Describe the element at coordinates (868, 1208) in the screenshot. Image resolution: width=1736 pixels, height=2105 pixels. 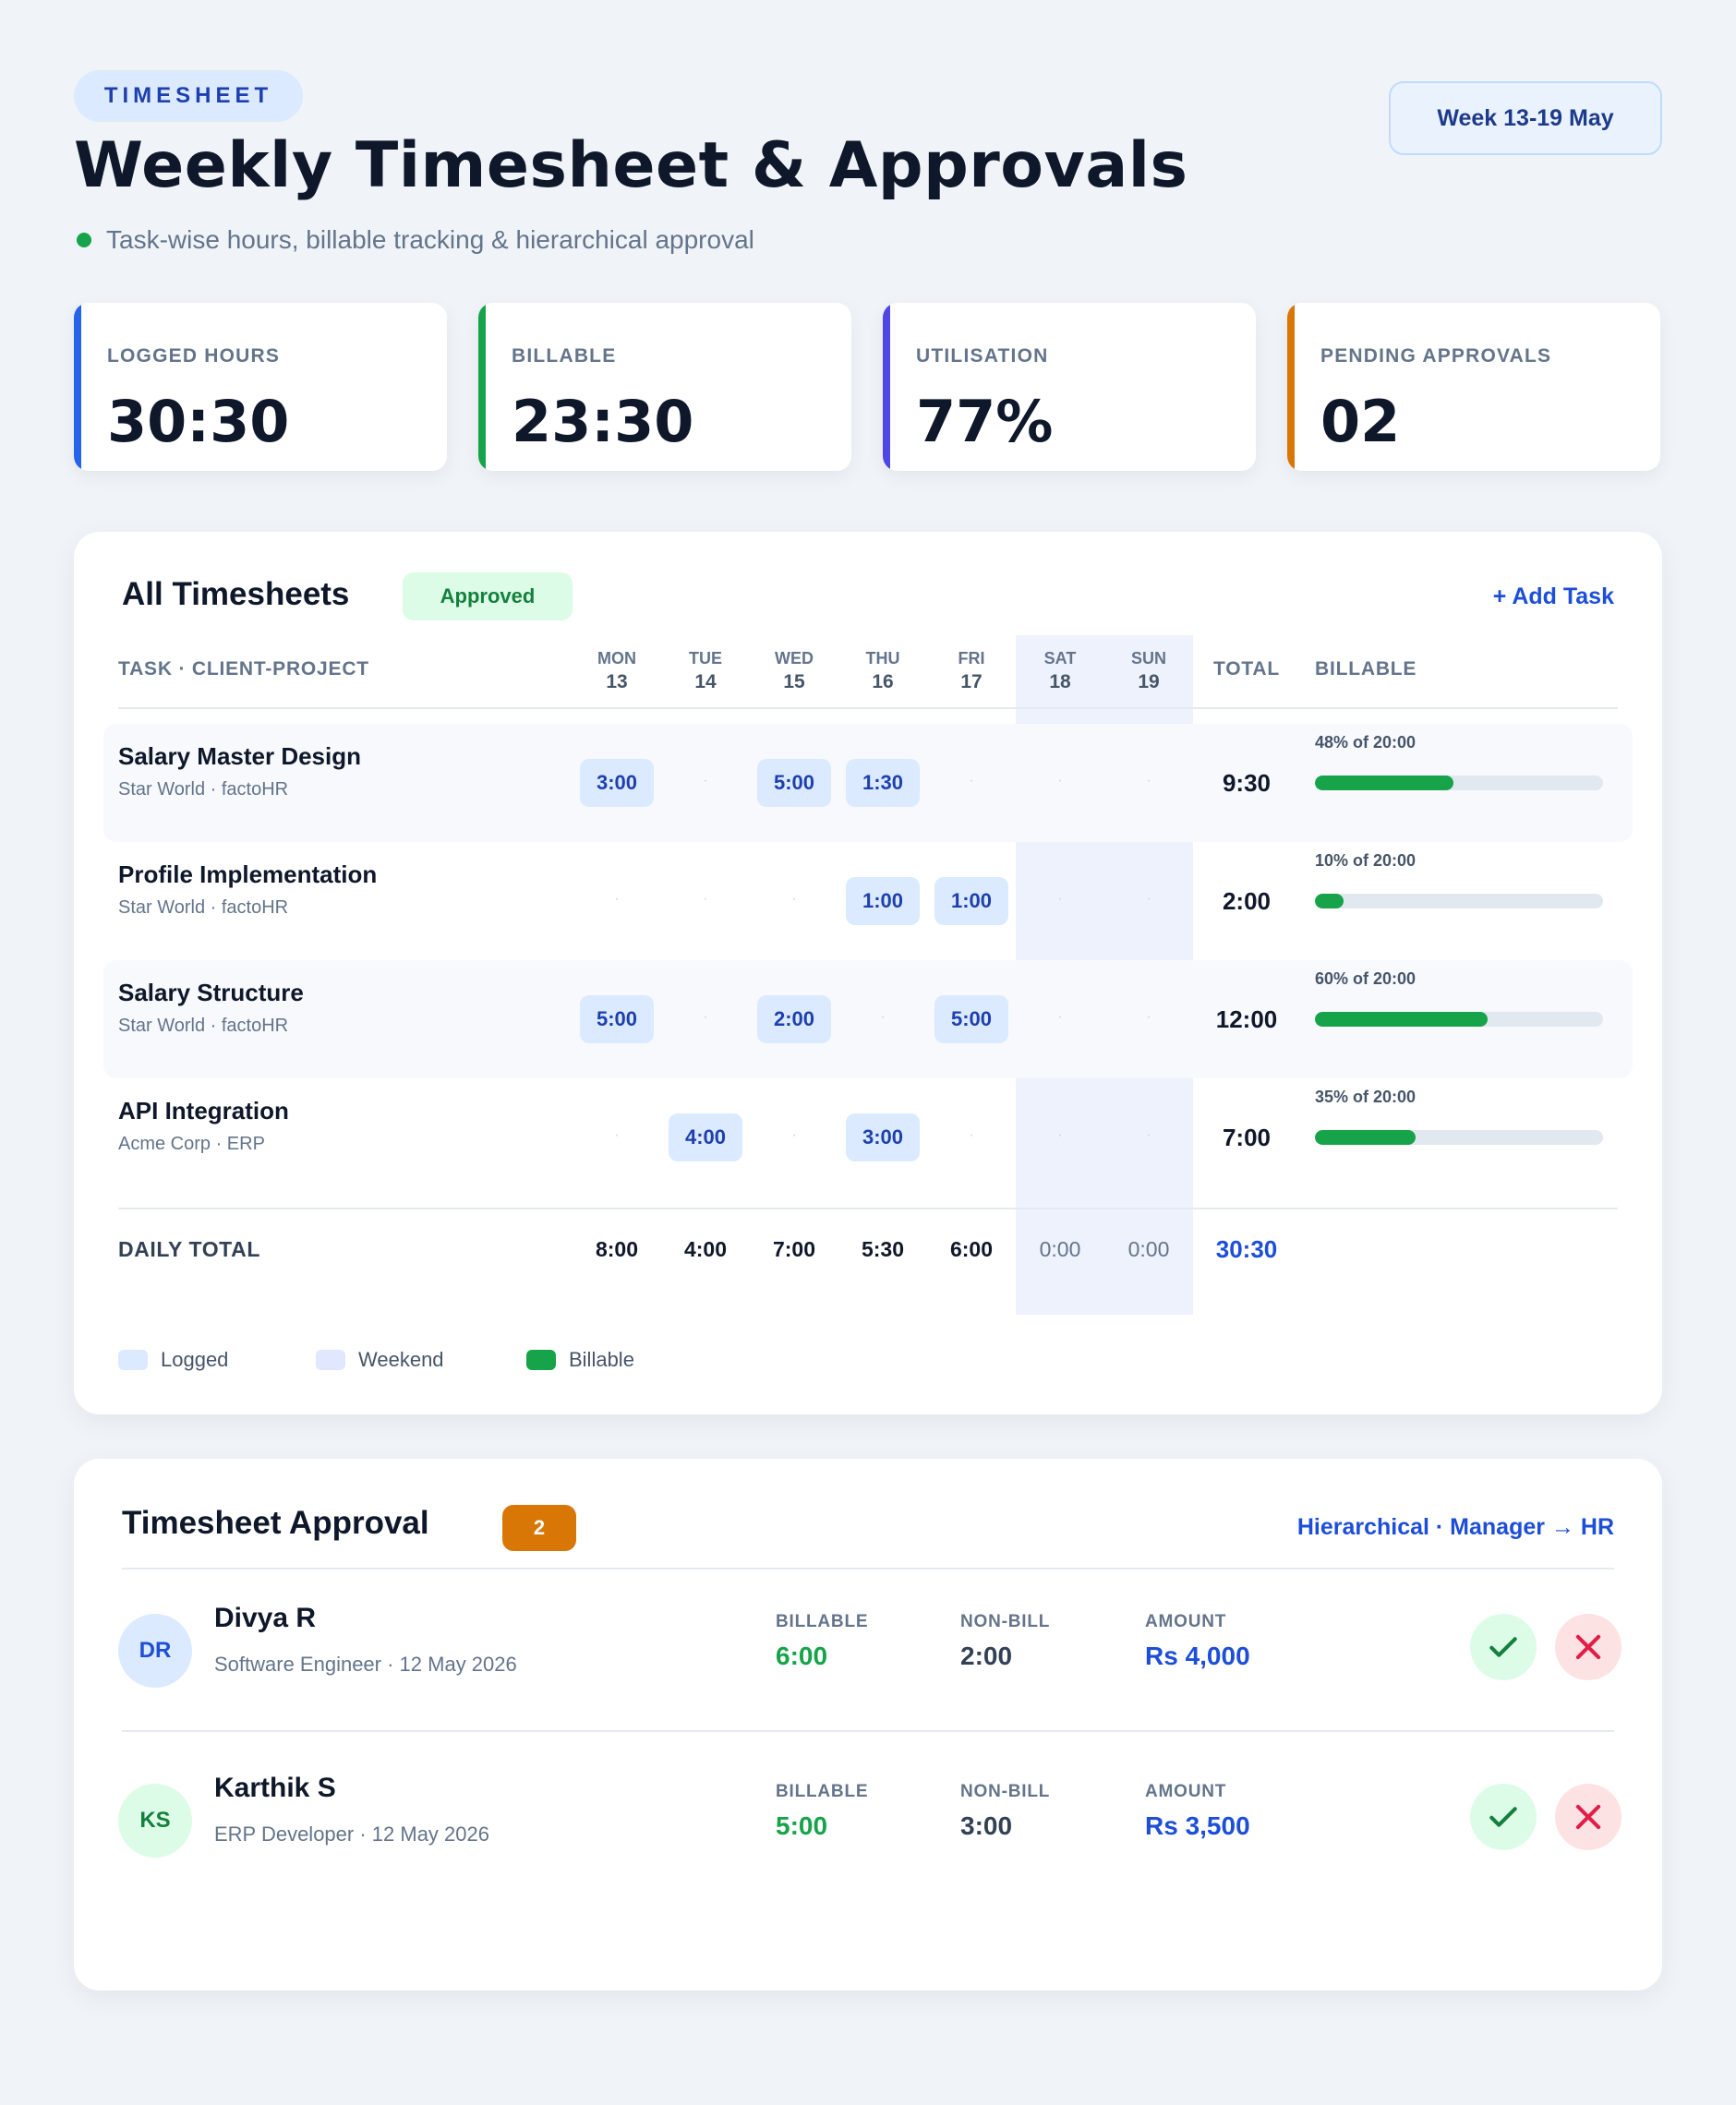
I see `daily-total-divider` at that location.